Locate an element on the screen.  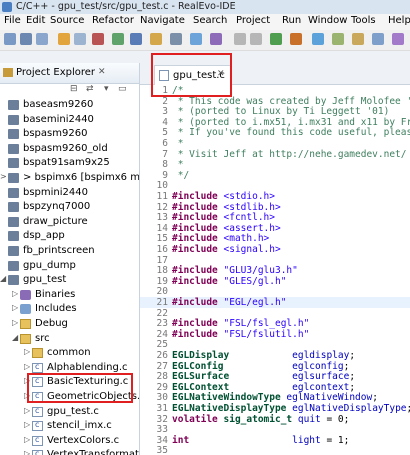
code-line: 29 EGLContext eglcontext; is located at coordinates (275, 387).